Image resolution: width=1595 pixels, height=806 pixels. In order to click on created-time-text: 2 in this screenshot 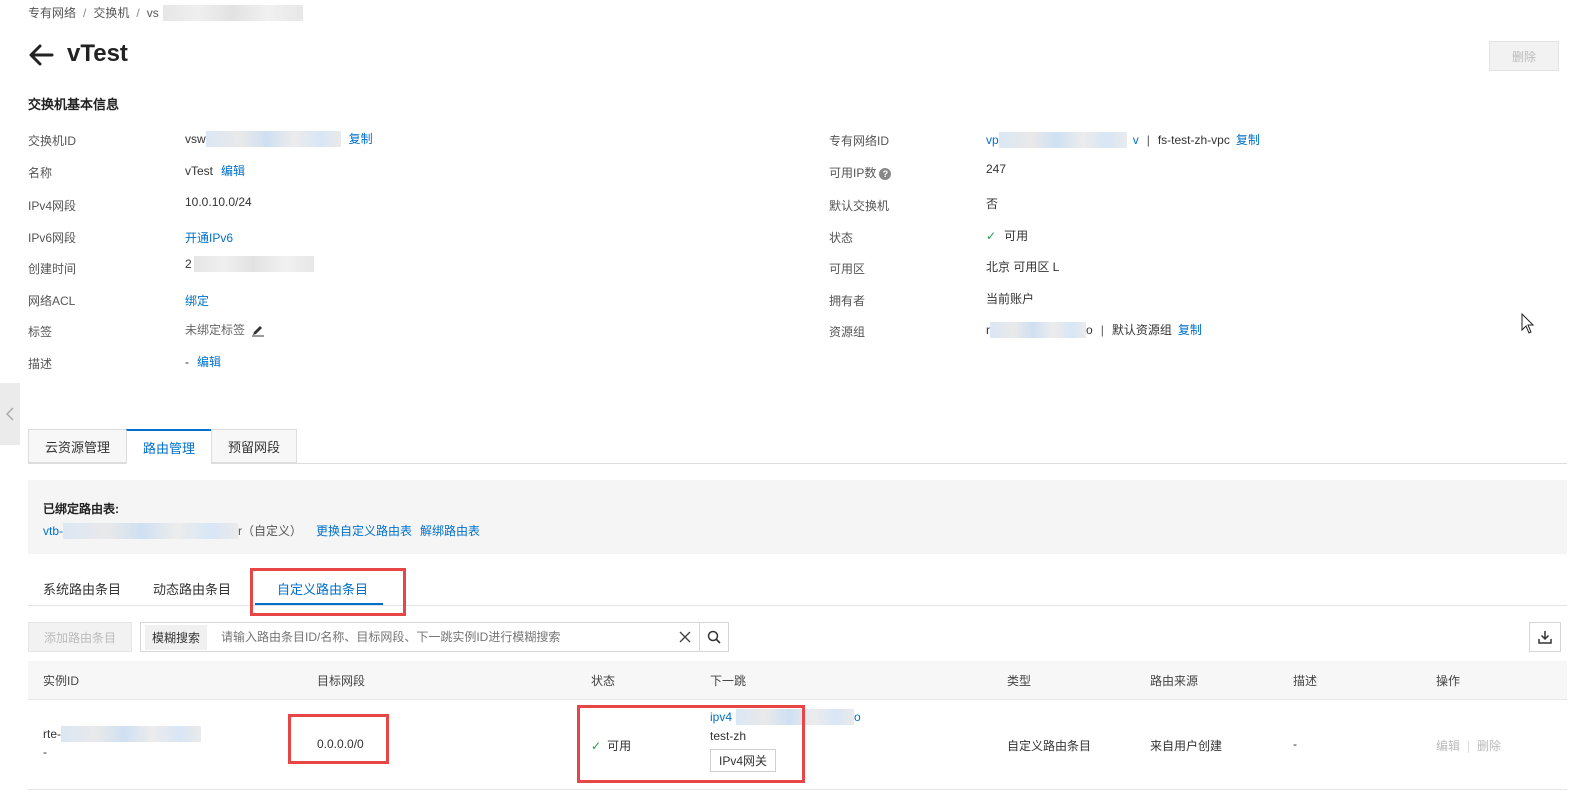, I will do `click(188, 264)`.